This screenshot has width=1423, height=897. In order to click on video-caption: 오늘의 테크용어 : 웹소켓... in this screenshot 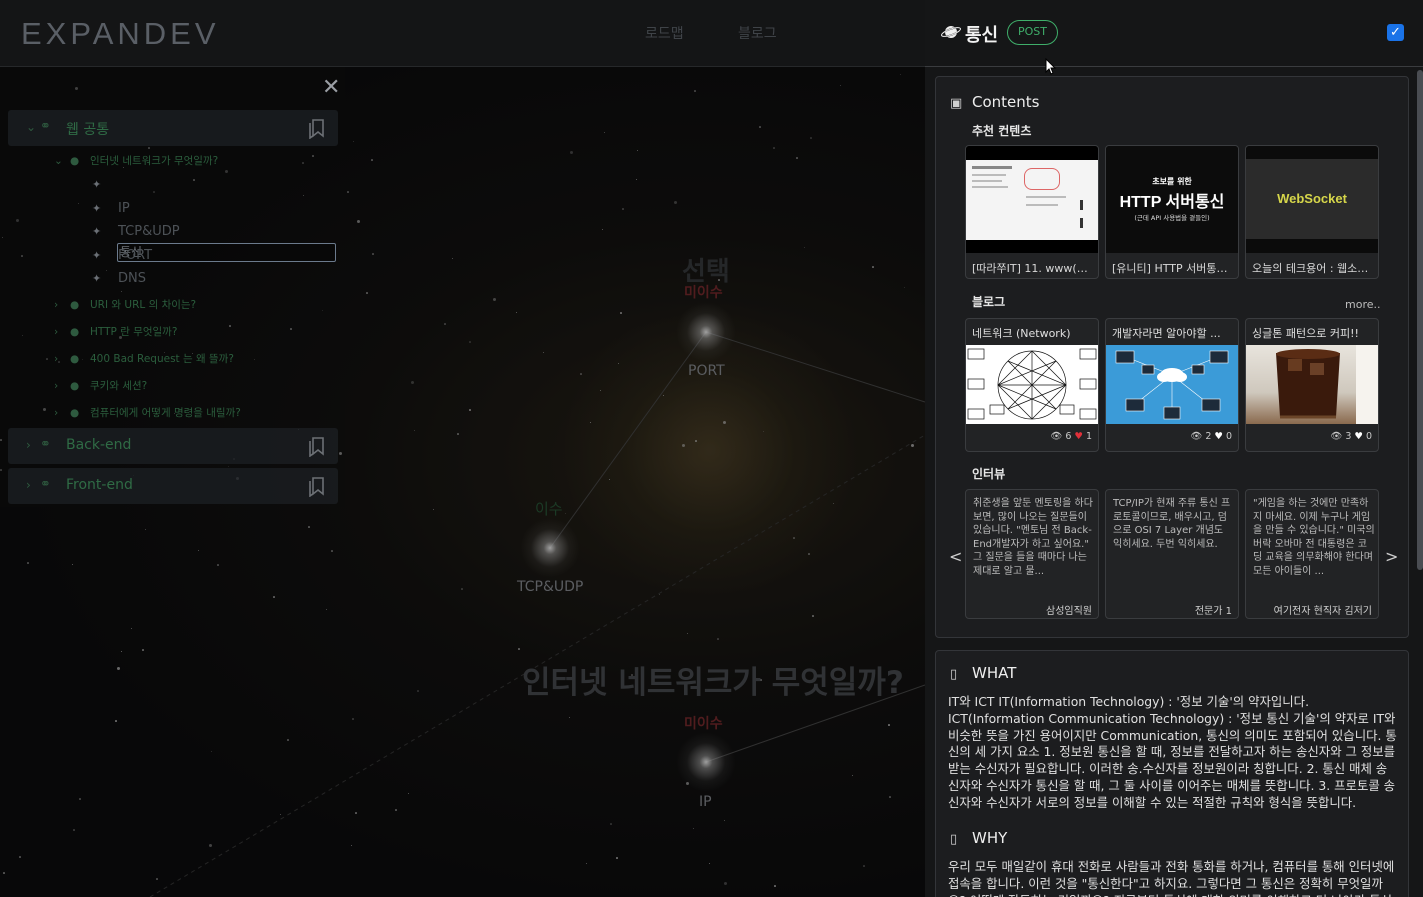, I will do `click(1312, 268)`.